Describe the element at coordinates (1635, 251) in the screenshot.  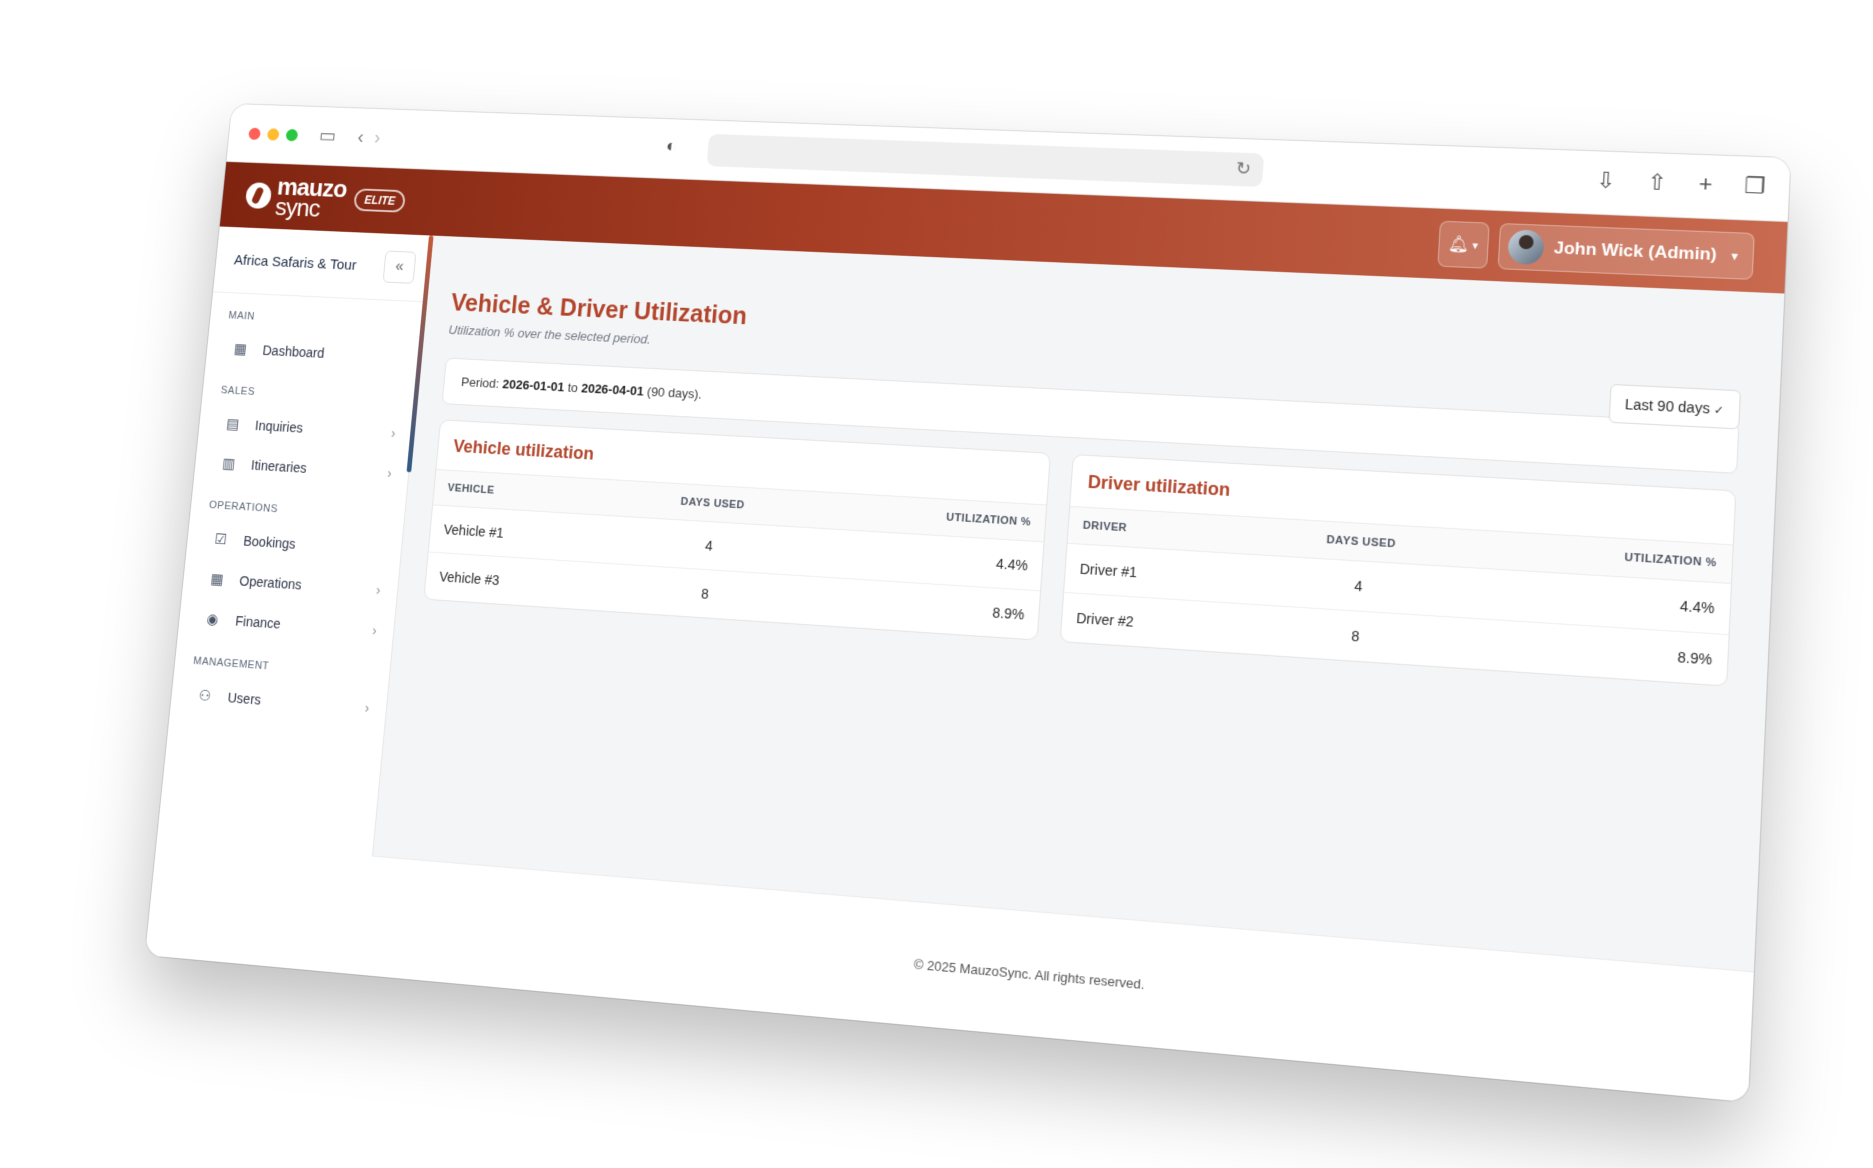
I see `user-name: John Wick (Admin)` at that location.